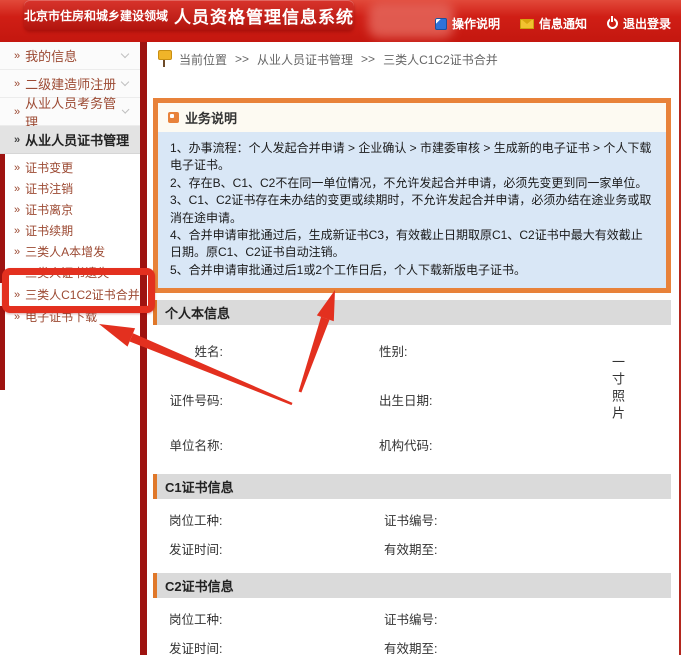 The height and width of the screenshot is (655, 681). I want to click on c2-job-type-label: 岗位工种:, so click(196, 620).